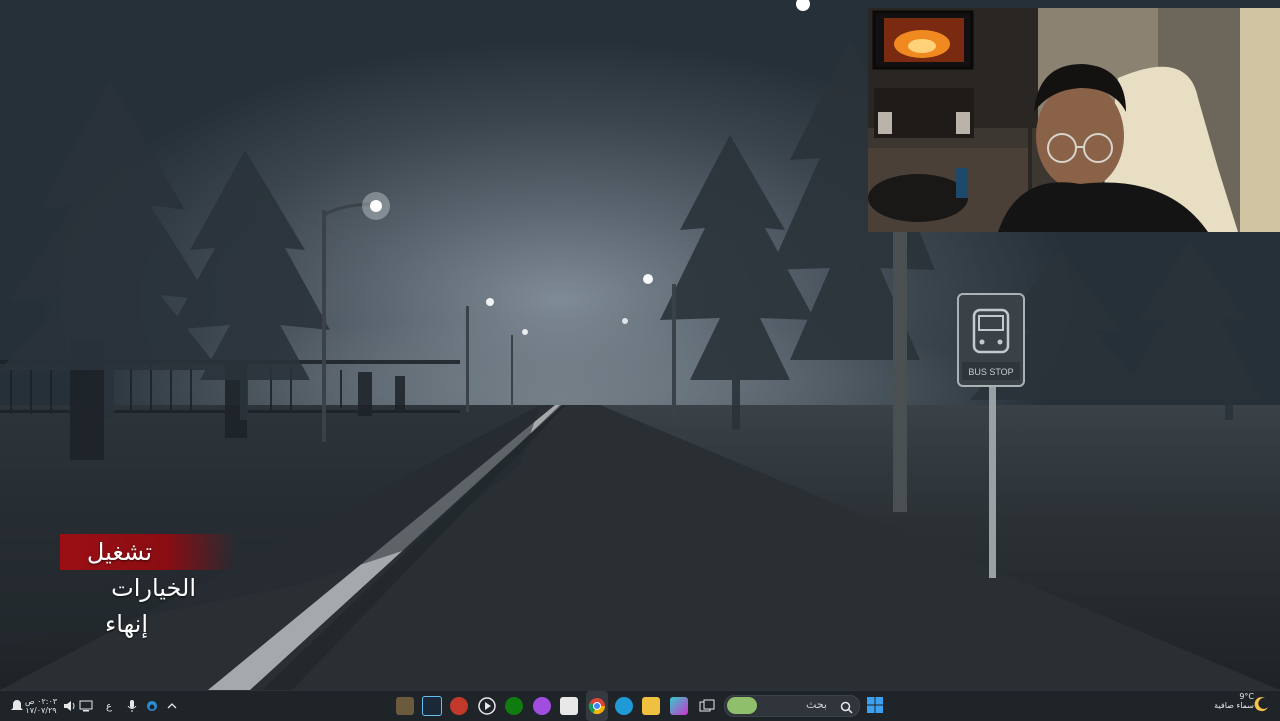  I want to click on webcam-image, so click(1074, 120).